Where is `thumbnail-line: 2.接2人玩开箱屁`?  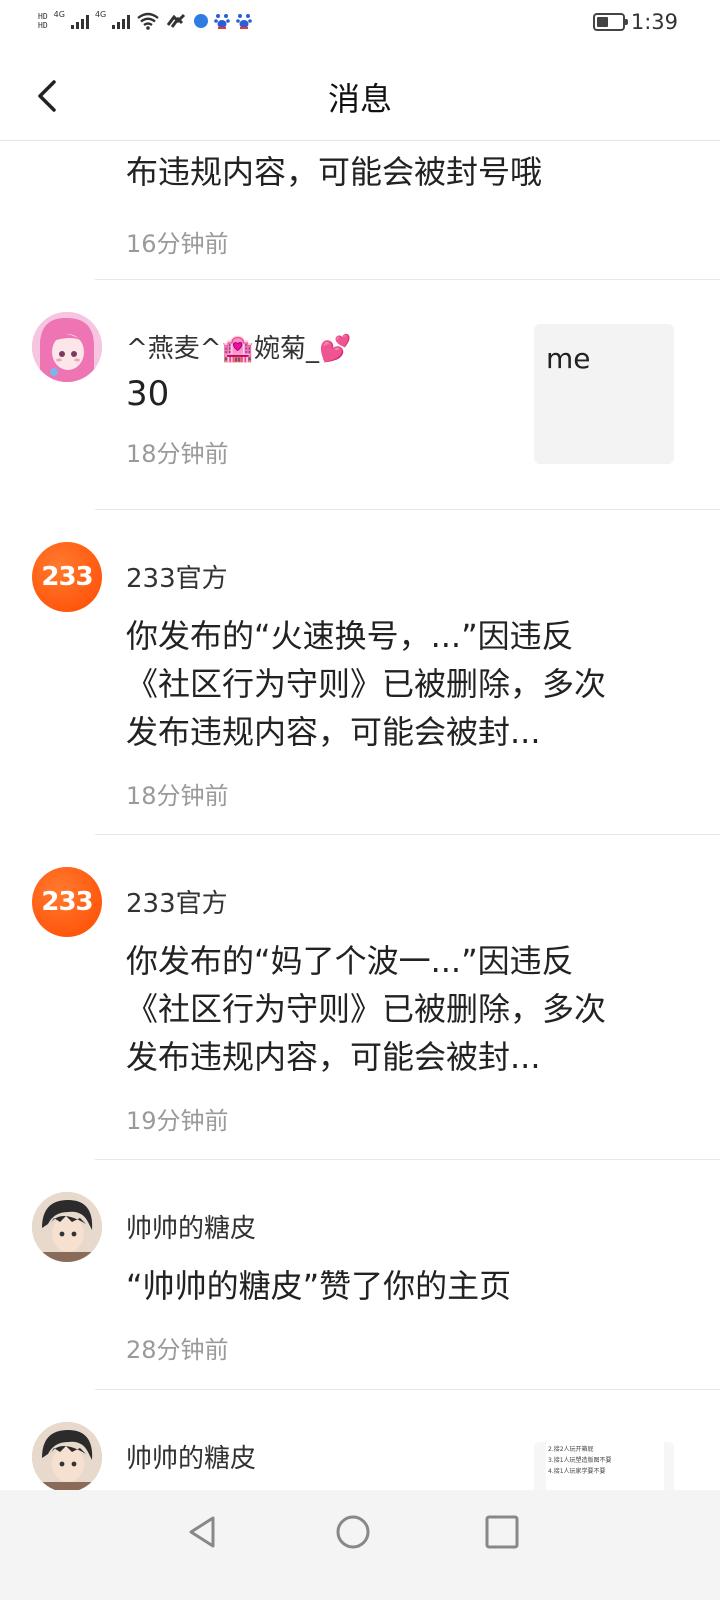
thumbnail-line: 2.接2人玩开箱屁 is located at coordinates (571, 1449).